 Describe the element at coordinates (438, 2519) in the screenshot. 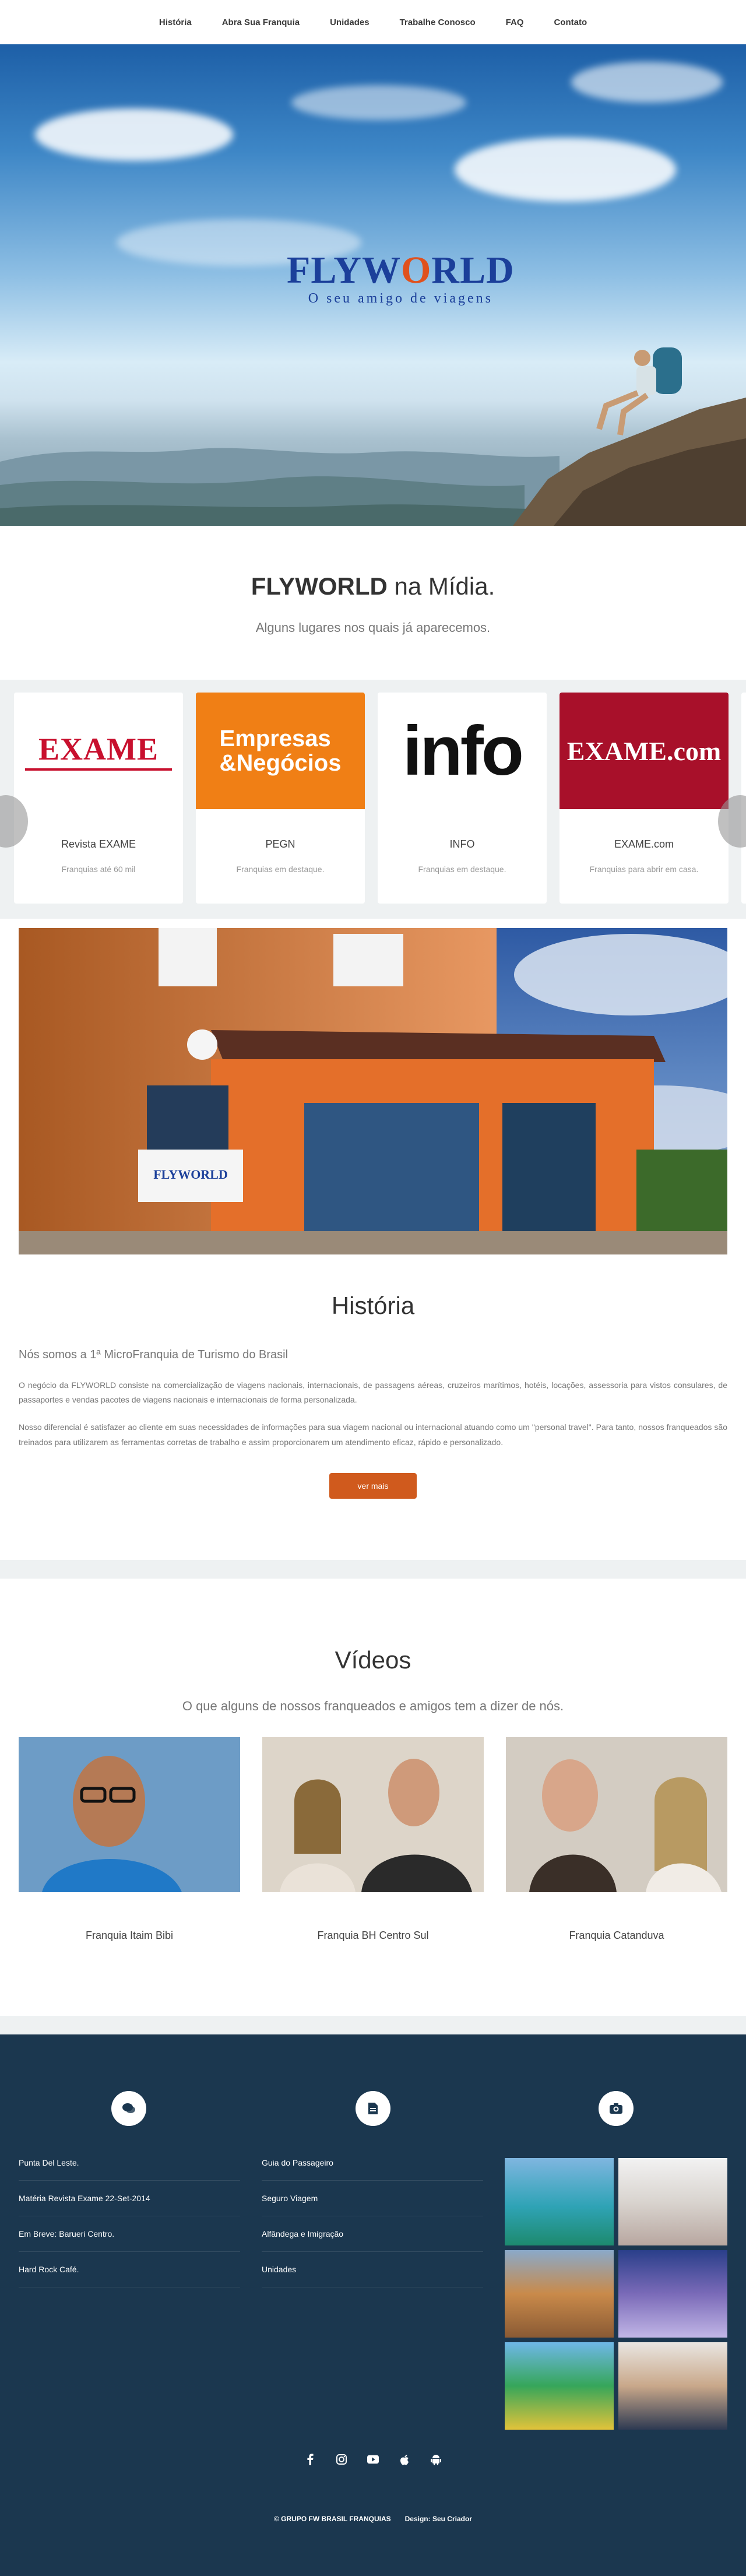

I see `design-credit: Design: Seu Criador` at that location.